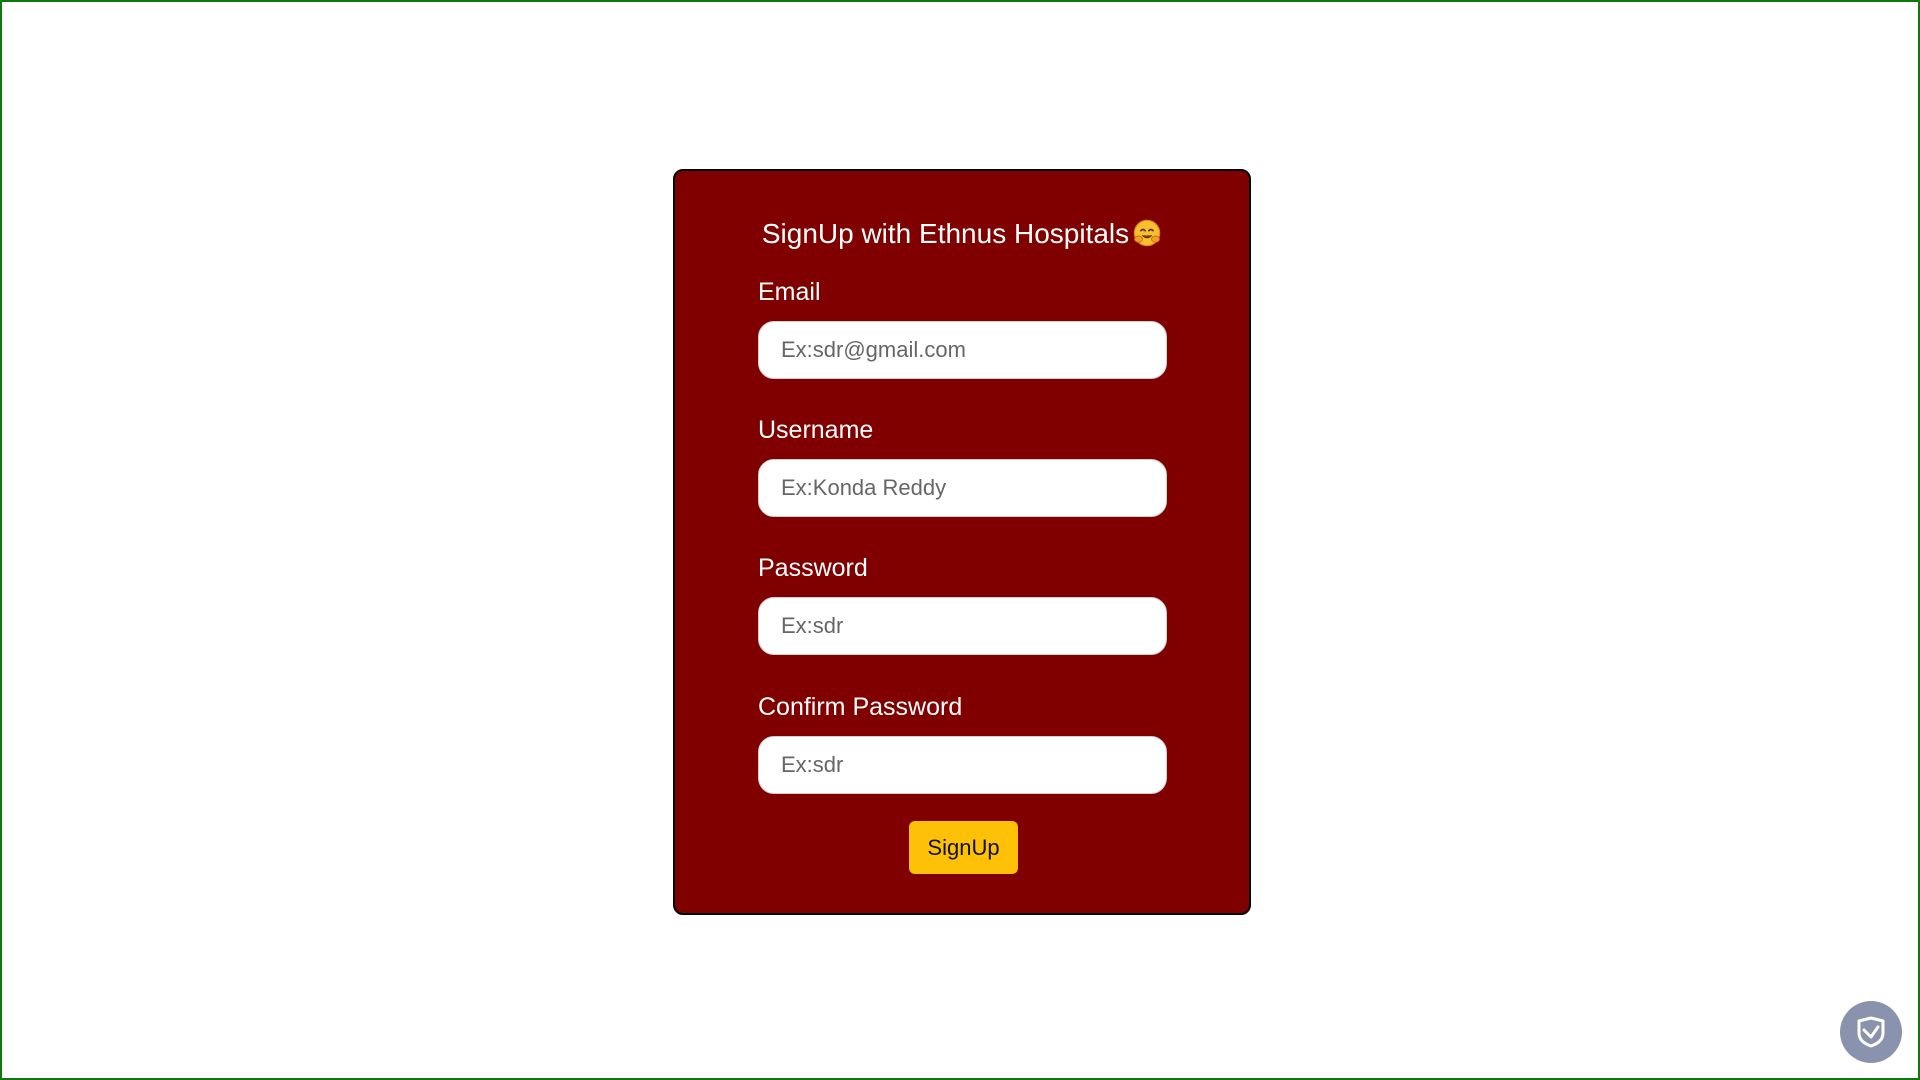 The width and height of the screenshot is (1920, 1080). Describe the element at coordinates (860, 707) in the screenshot. I see `confirm-password-label: Confirm Password` at that location.